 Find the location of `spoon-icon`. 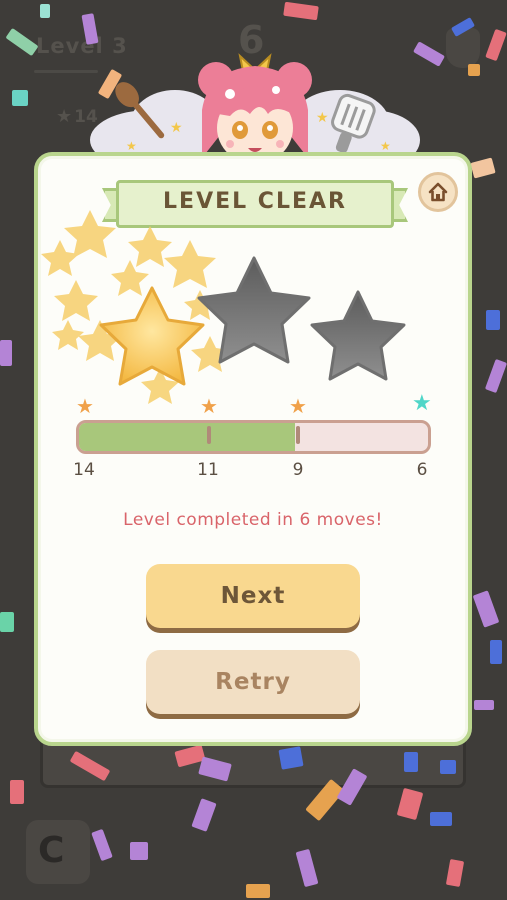

spoon-icon is located at coordinates (140, 110).